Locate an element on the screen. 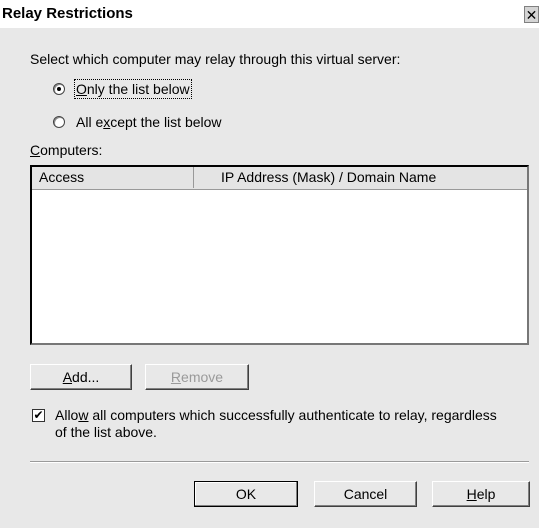 The width and height of the screenshot is (539, 528). close-button: ✕ is located at coordinates (531, 14).